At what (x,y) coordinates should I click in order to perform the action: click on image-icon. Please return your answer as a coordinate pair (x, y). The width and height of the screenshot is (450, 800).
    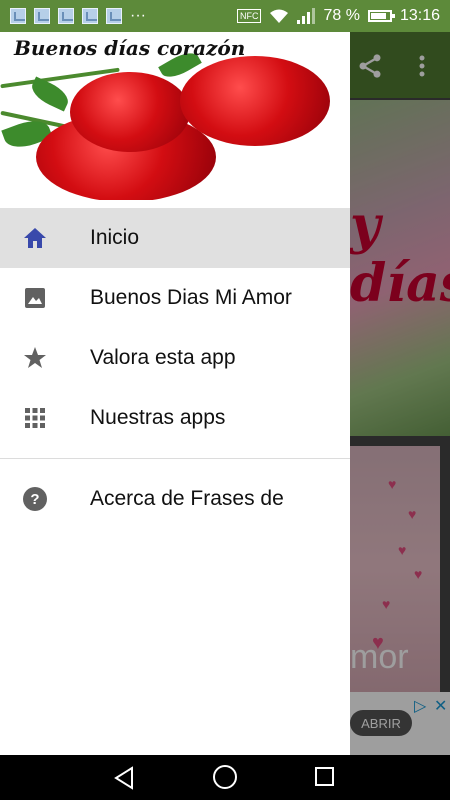
    Looking at the image, I should click on (35, 298).